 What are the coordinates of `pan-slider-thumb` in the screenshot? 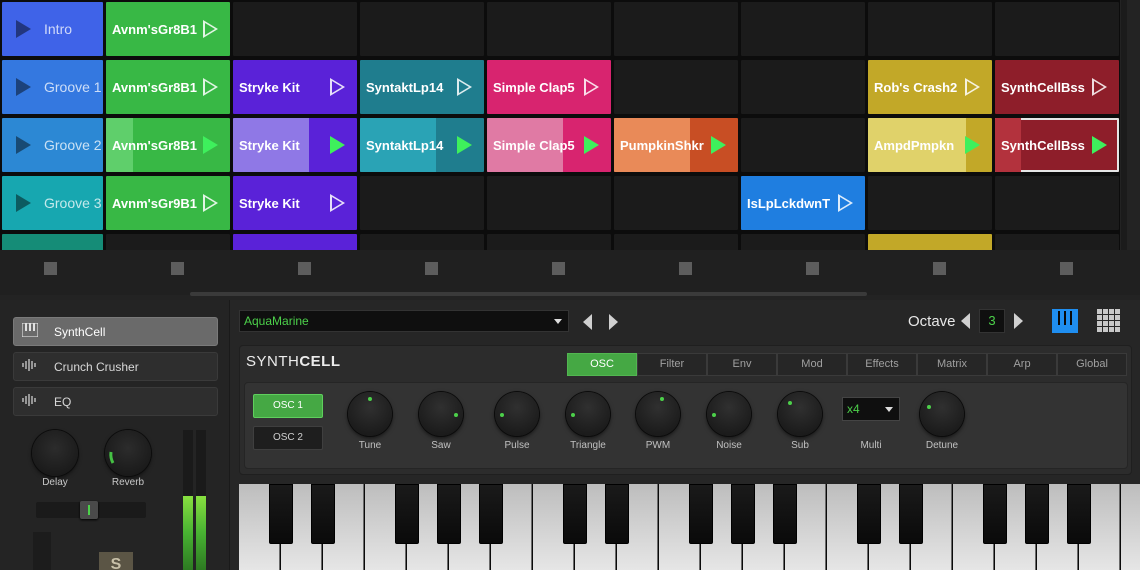 It's located at (89, 510).